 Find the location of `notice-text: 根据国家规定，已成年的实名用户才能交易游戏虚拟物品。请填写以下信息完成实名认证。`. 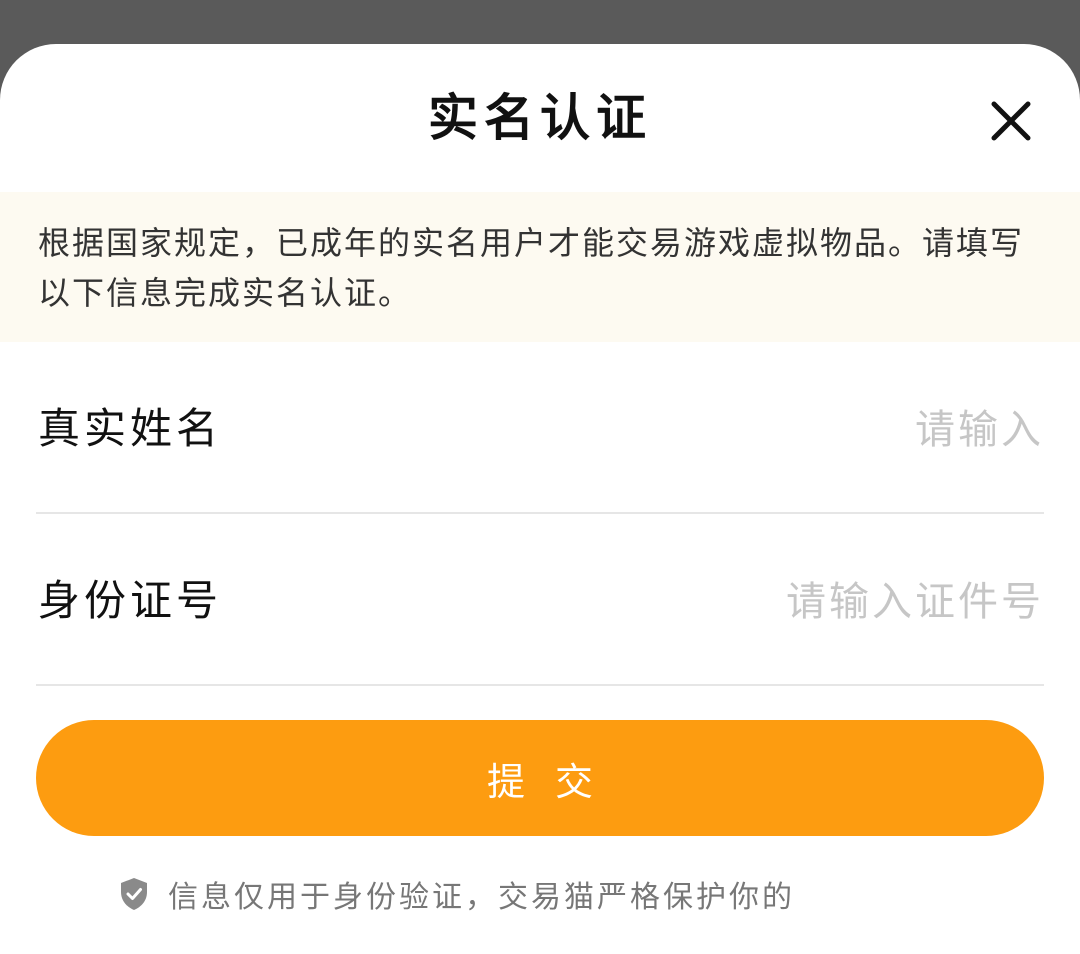

notice-text: 根据国家规定，已成年的实名用户才能交易游戏虚拟物品。请填写以下信息完成实名认证。 is located at coordinates (531, 268).